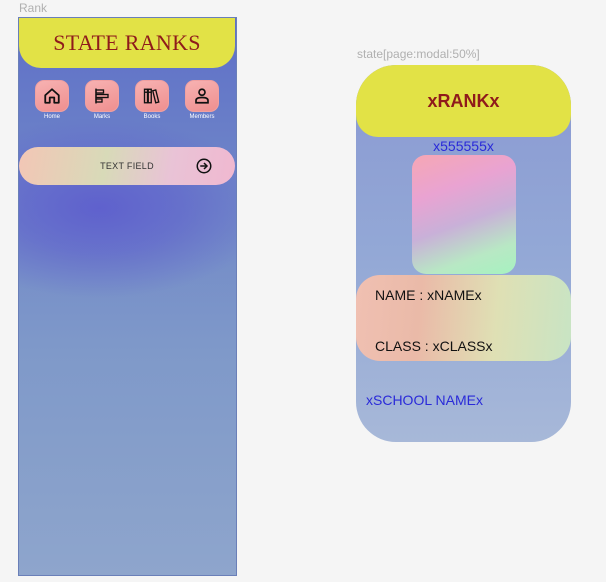  Describe the element at coordinates (152, 117) in the screenshot. I see `nav-label-books: Books` at that location.